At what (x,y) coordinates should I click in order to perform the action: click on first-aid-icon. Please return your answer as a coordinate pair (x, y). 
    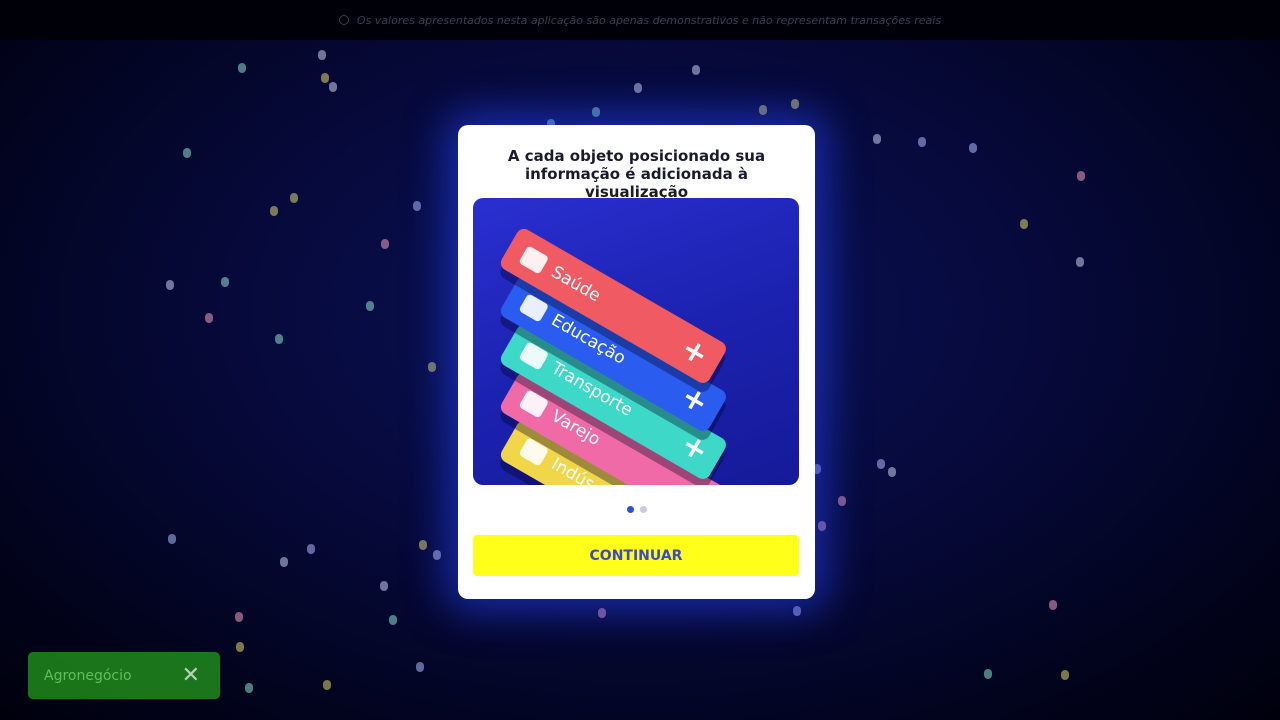
    Looking at the image, I should click on (534, 260).